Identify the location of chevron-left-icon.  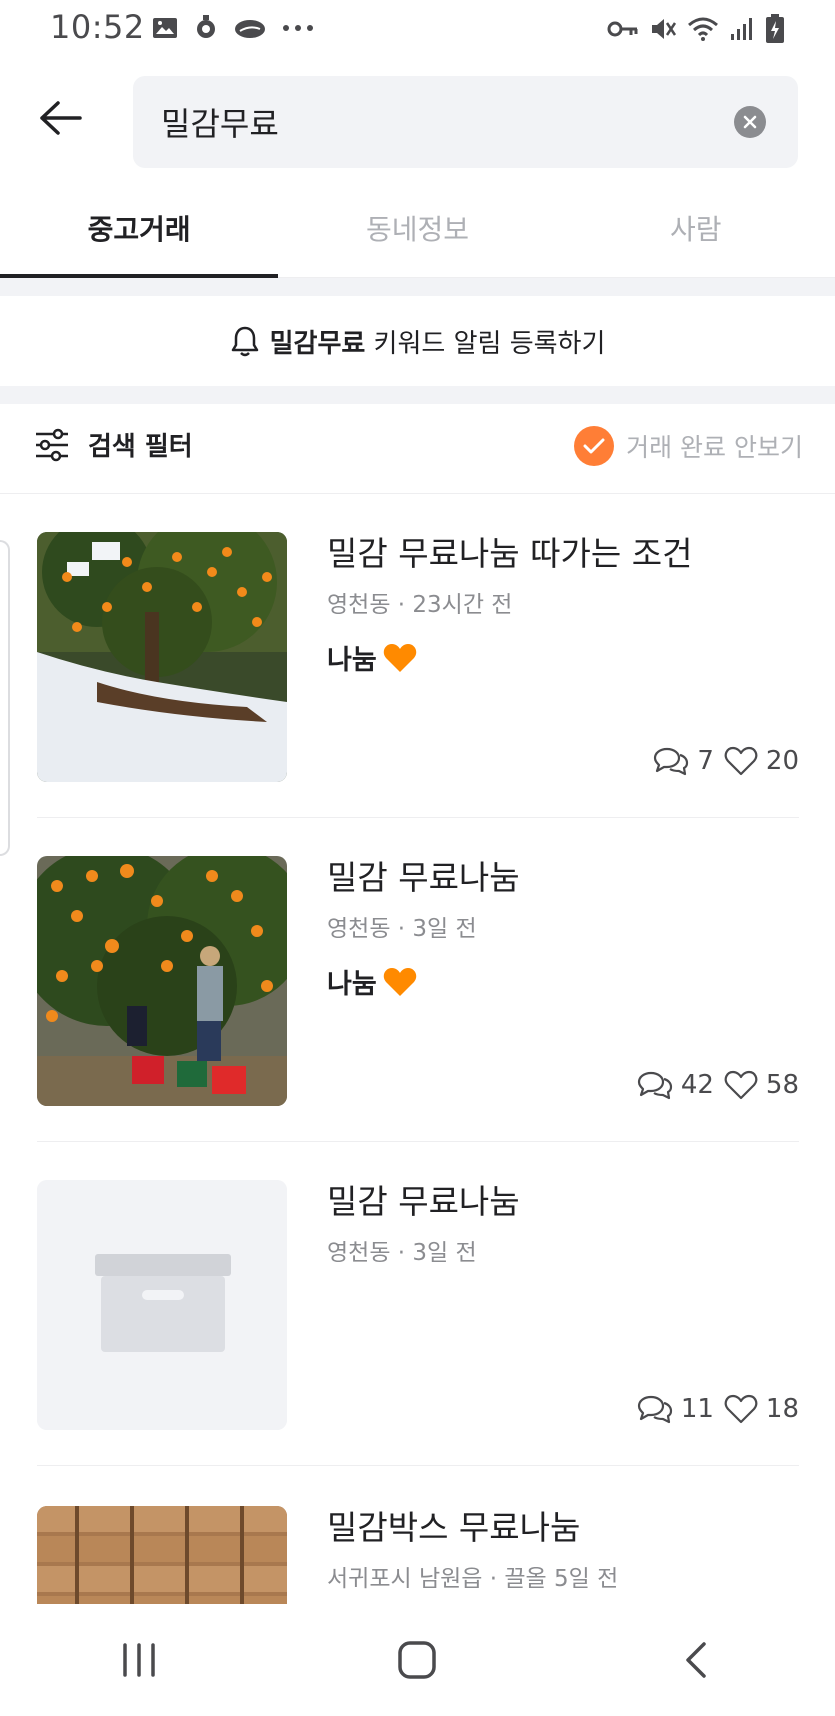
(696, 1660).